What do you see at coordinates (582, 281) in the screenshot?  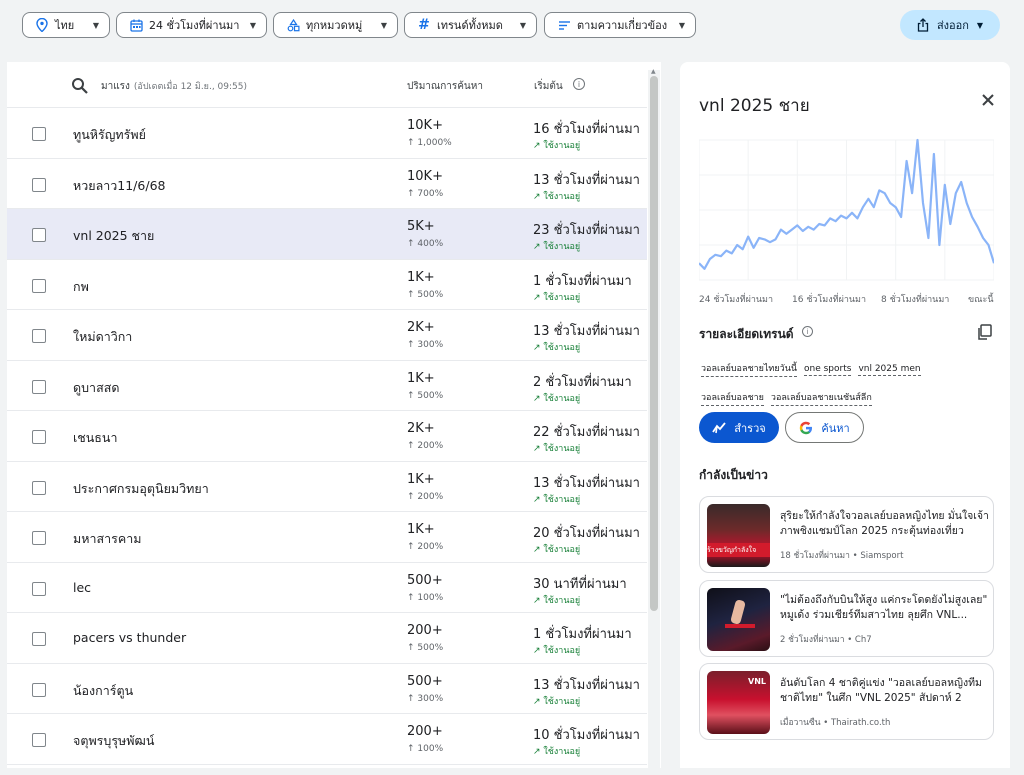 I see `started-time: 1 ชั่วโมงที่ผ่านมา` at bounding box center [582, 281].